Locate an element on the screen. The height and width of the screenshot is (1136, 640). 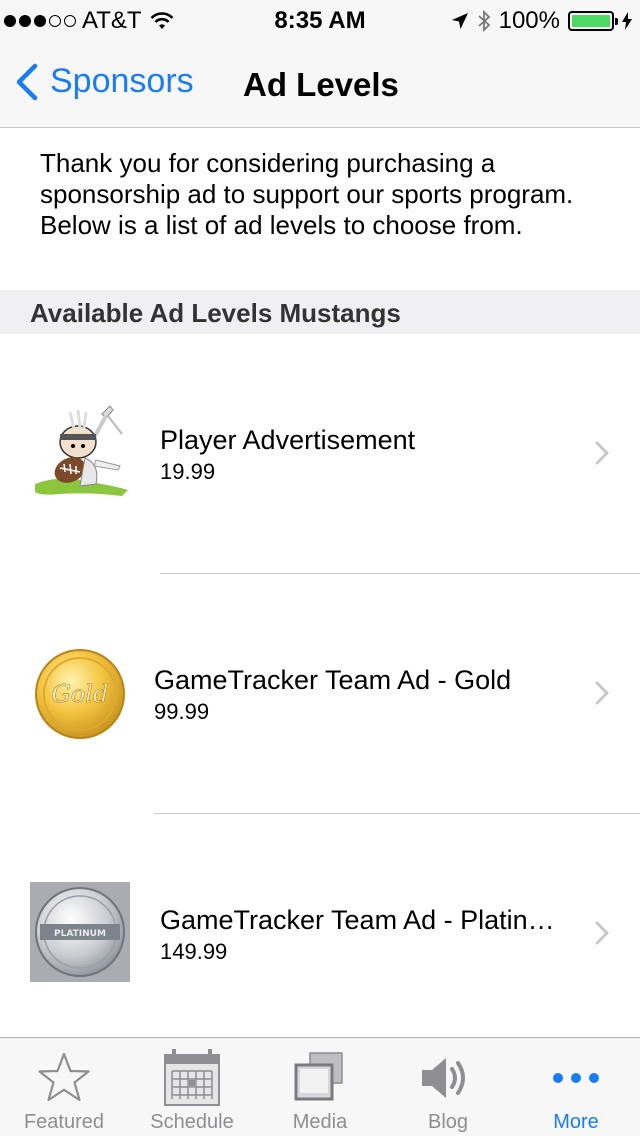
tab-media: Media is located at coordinates (320, 1087).